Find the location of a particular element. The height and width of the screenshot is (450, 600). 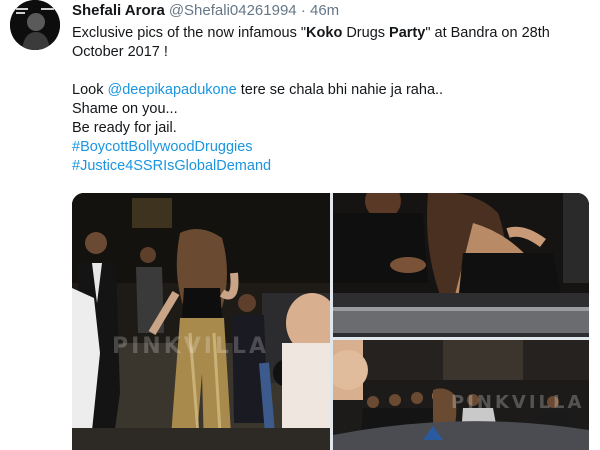

mention-link: @deepikapadukone is located at coordinates (171, 90).